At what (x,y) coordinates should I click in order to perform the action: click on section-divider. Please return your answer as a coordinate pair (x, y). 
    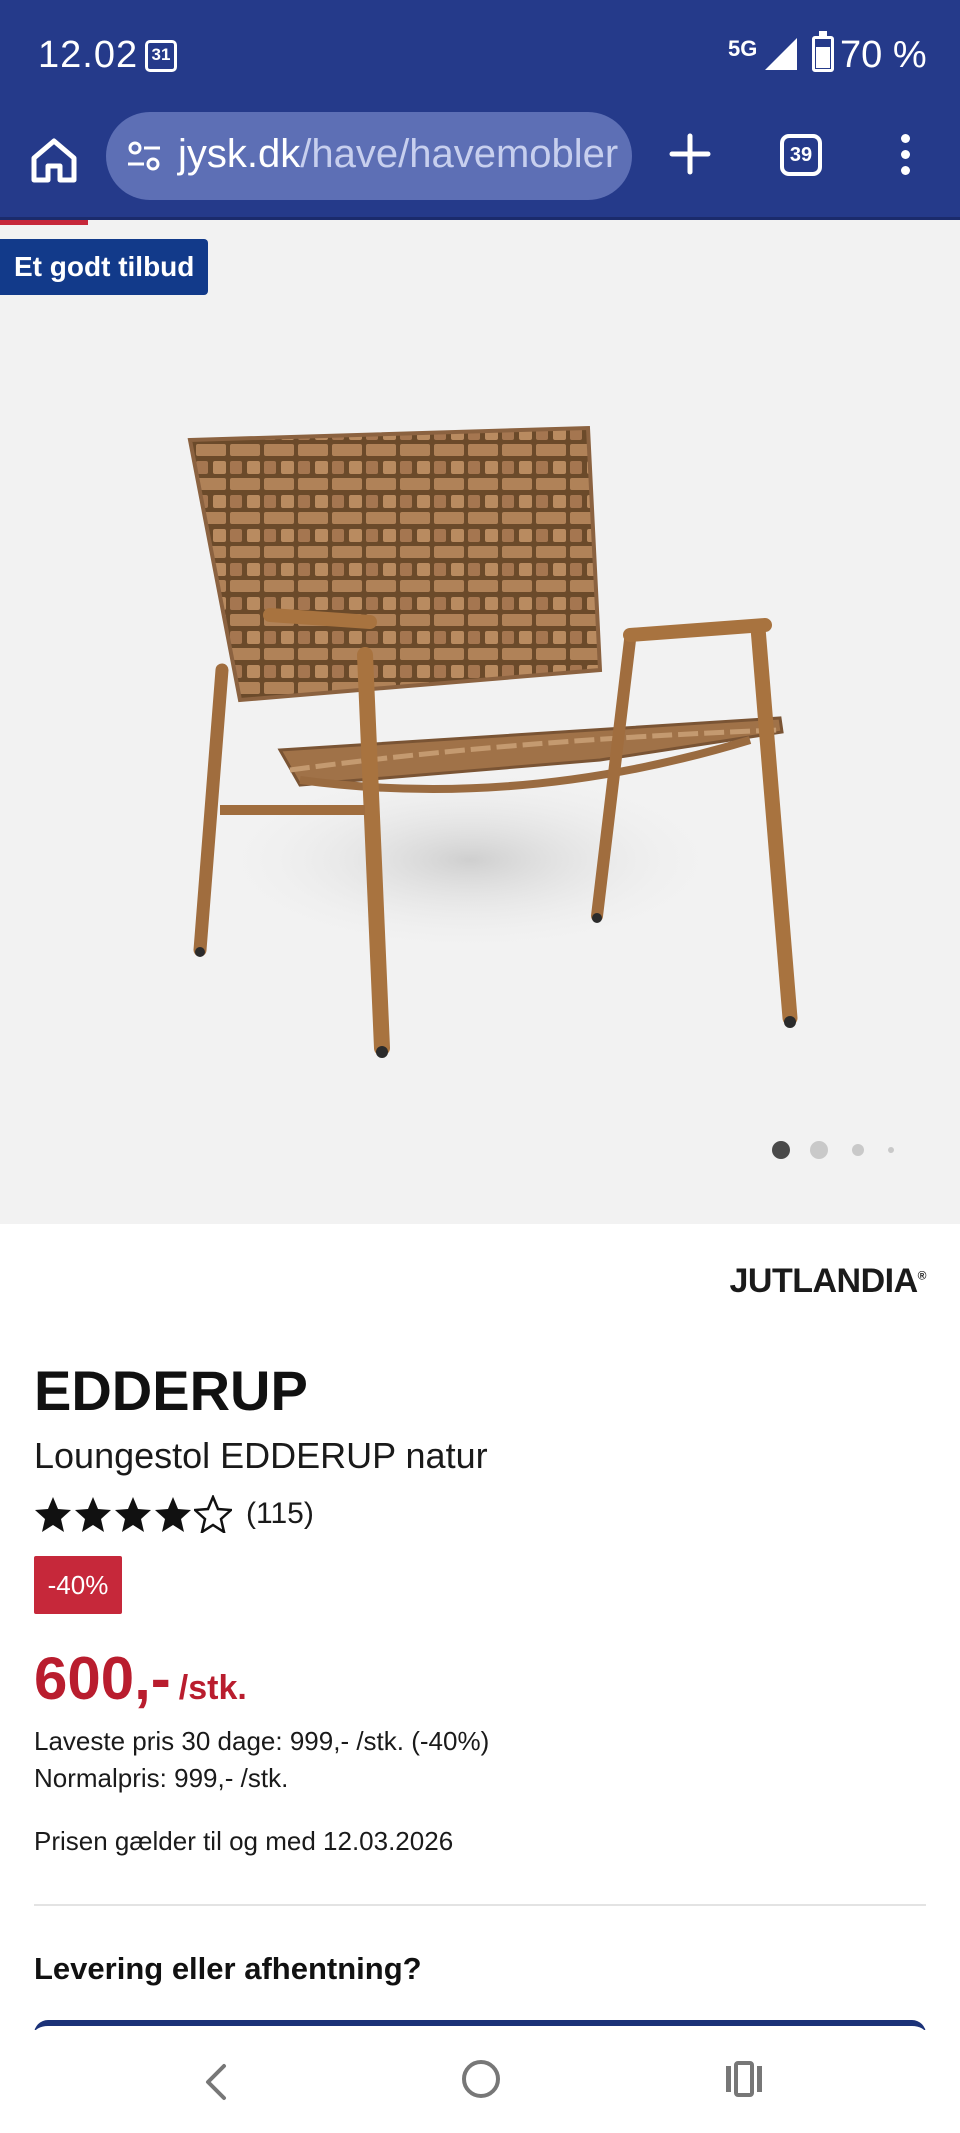
    Looking at the image, I should click on (480, 1905).